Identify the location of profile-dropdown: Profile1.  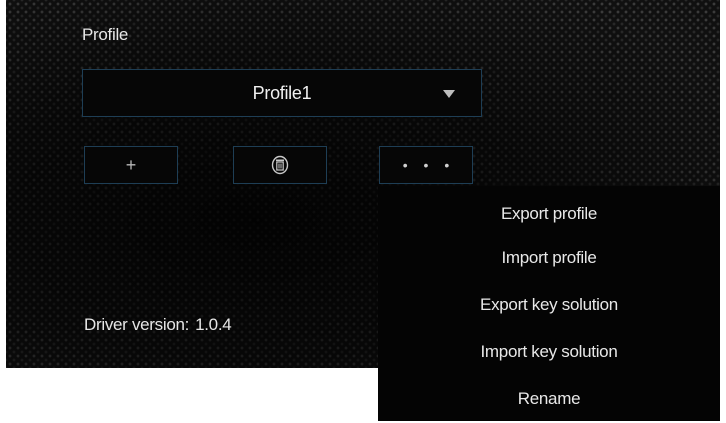
(282, 93).